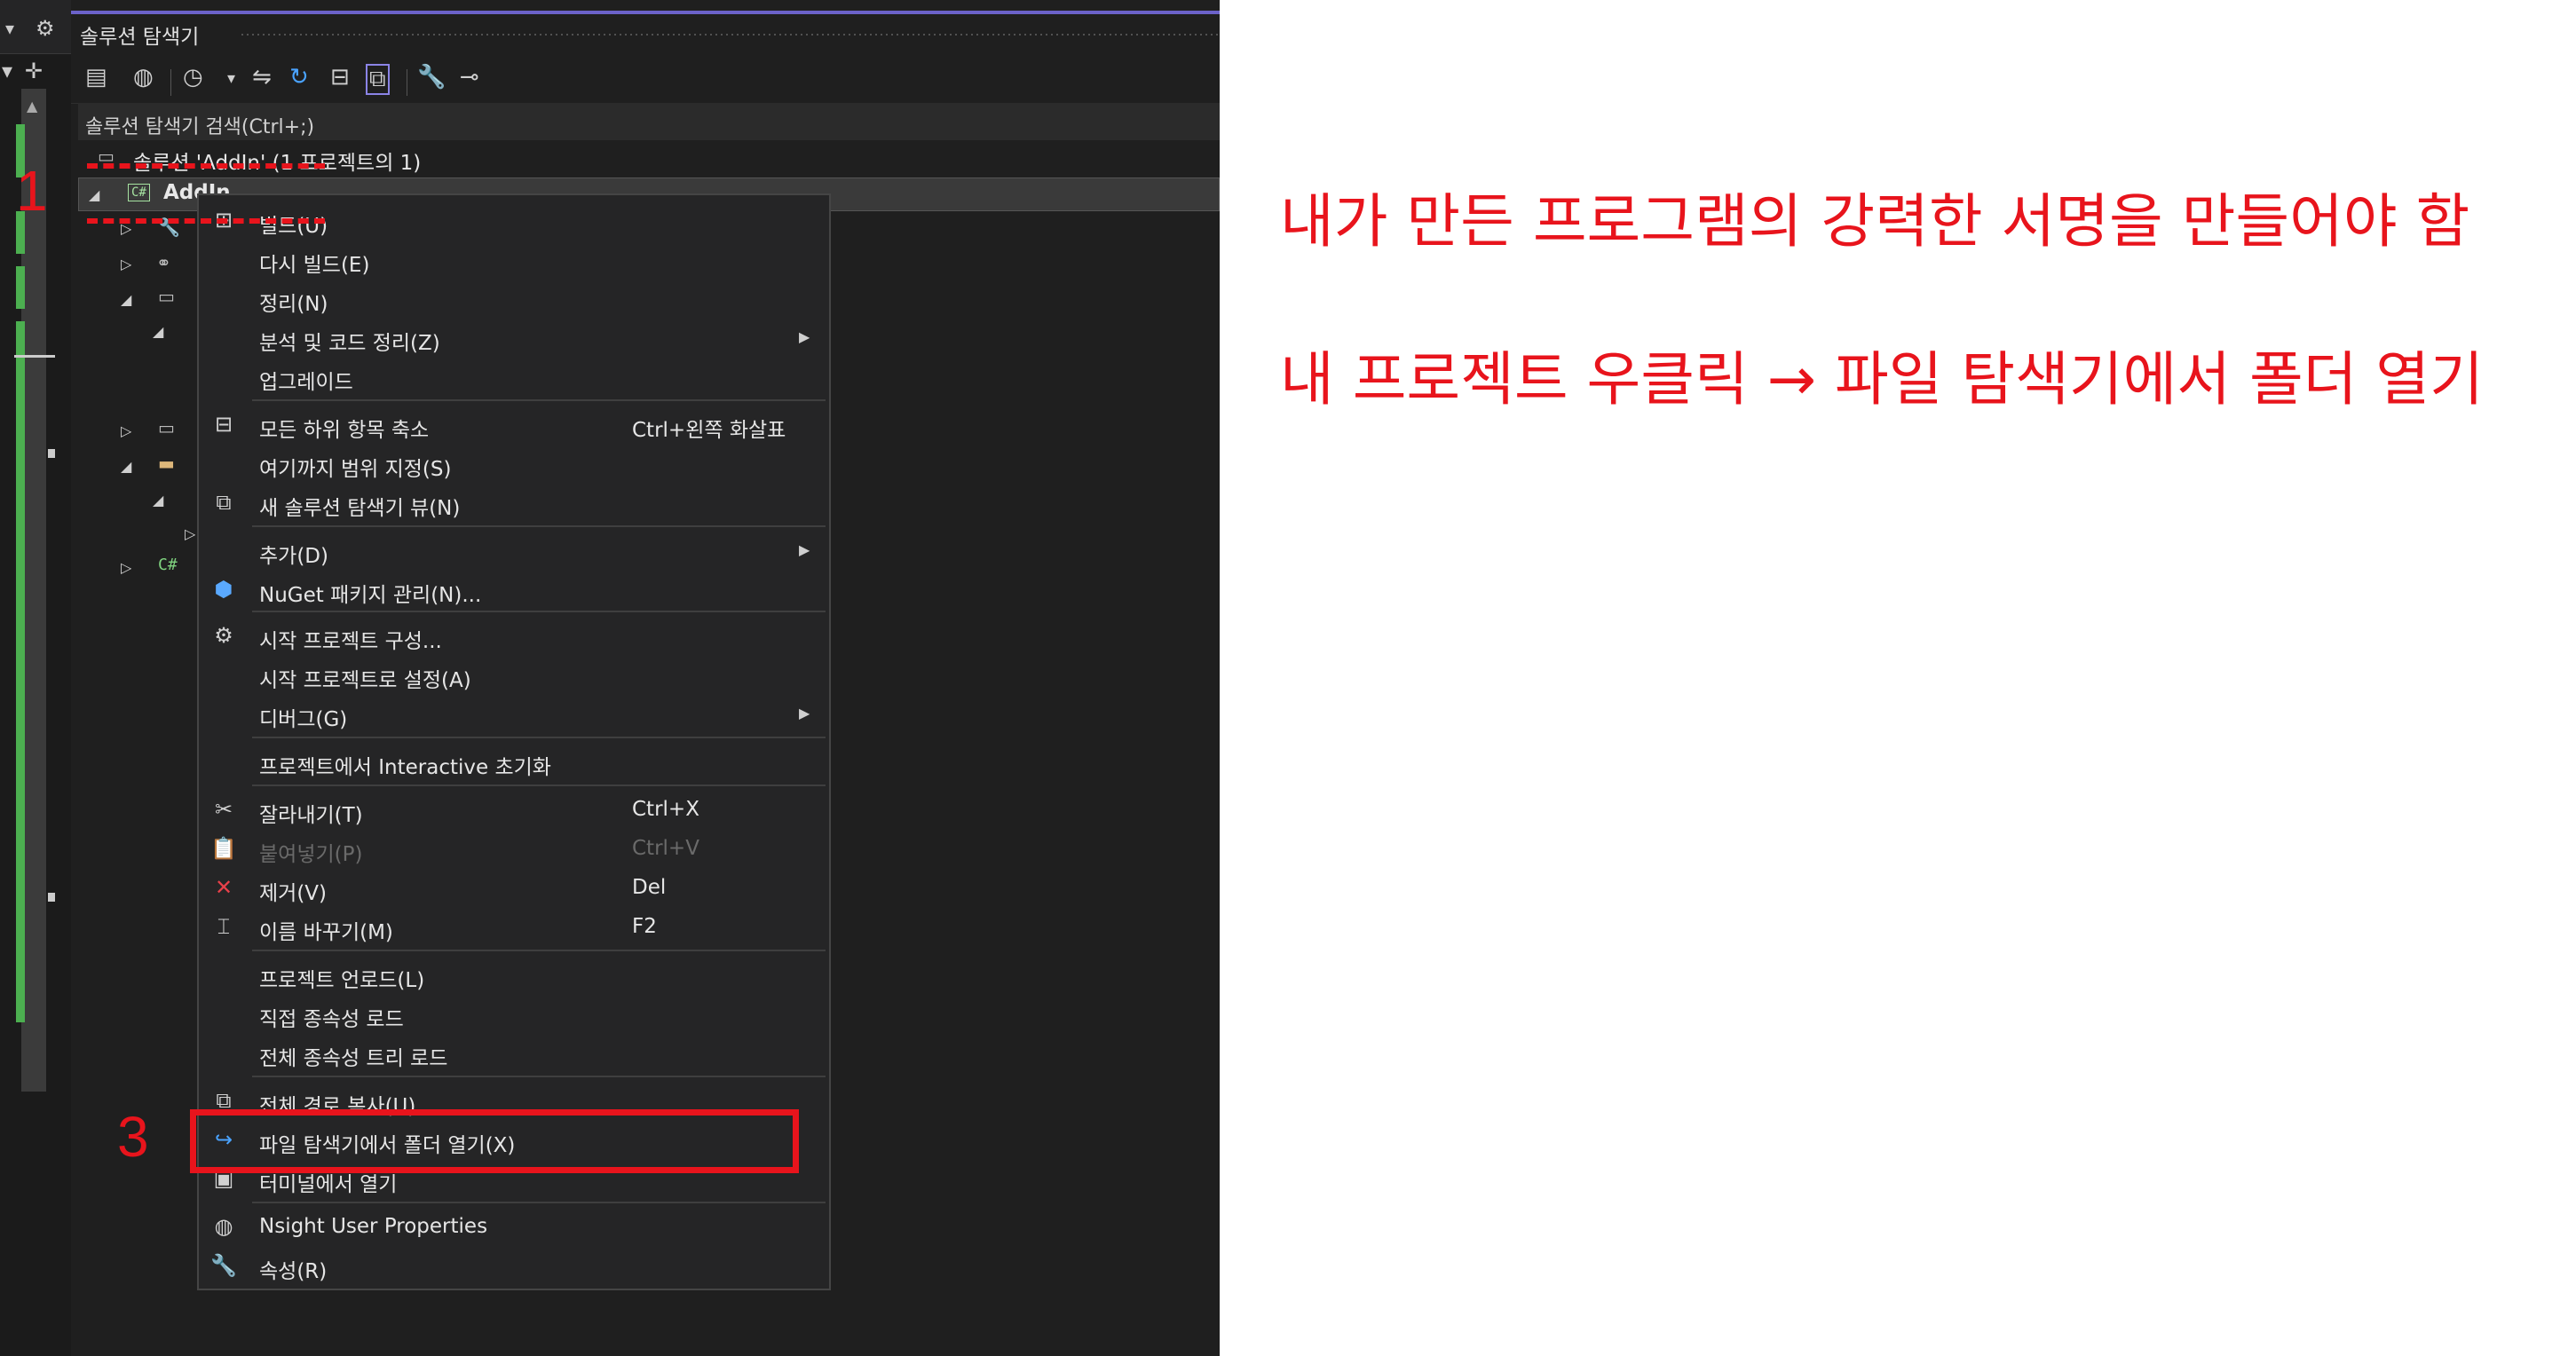 This screenshot has width=2576, height=1356. I want to click on scissors-icon: ✂, so click(223, 809).